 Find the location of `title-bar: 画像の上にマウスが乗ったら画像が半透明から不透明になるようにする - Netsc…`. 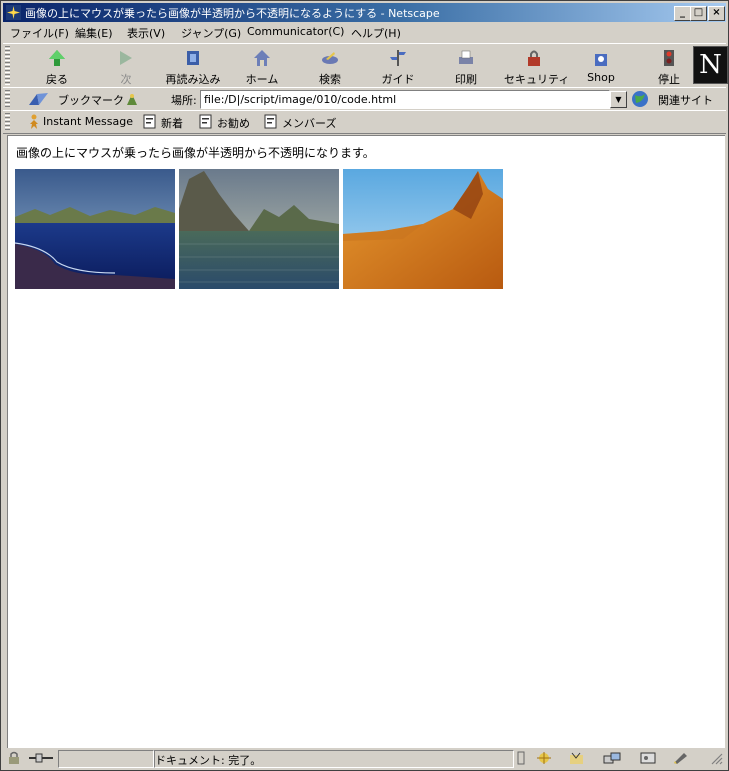

title-bar: 画像の上にマウスが乗ったら画像が半透明から不透明になるようにする - Netsc… is located at coordinates (364, 12).